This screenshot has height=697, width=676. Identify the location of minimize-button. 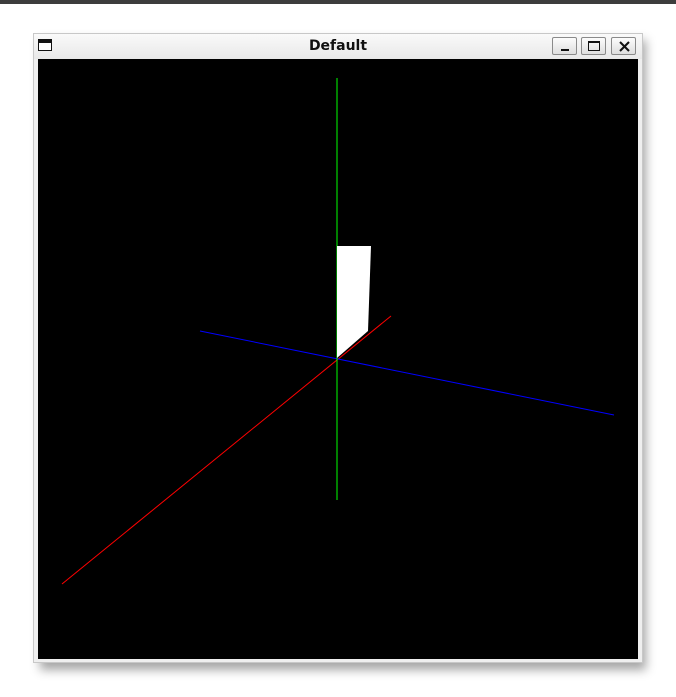
(564, 46).